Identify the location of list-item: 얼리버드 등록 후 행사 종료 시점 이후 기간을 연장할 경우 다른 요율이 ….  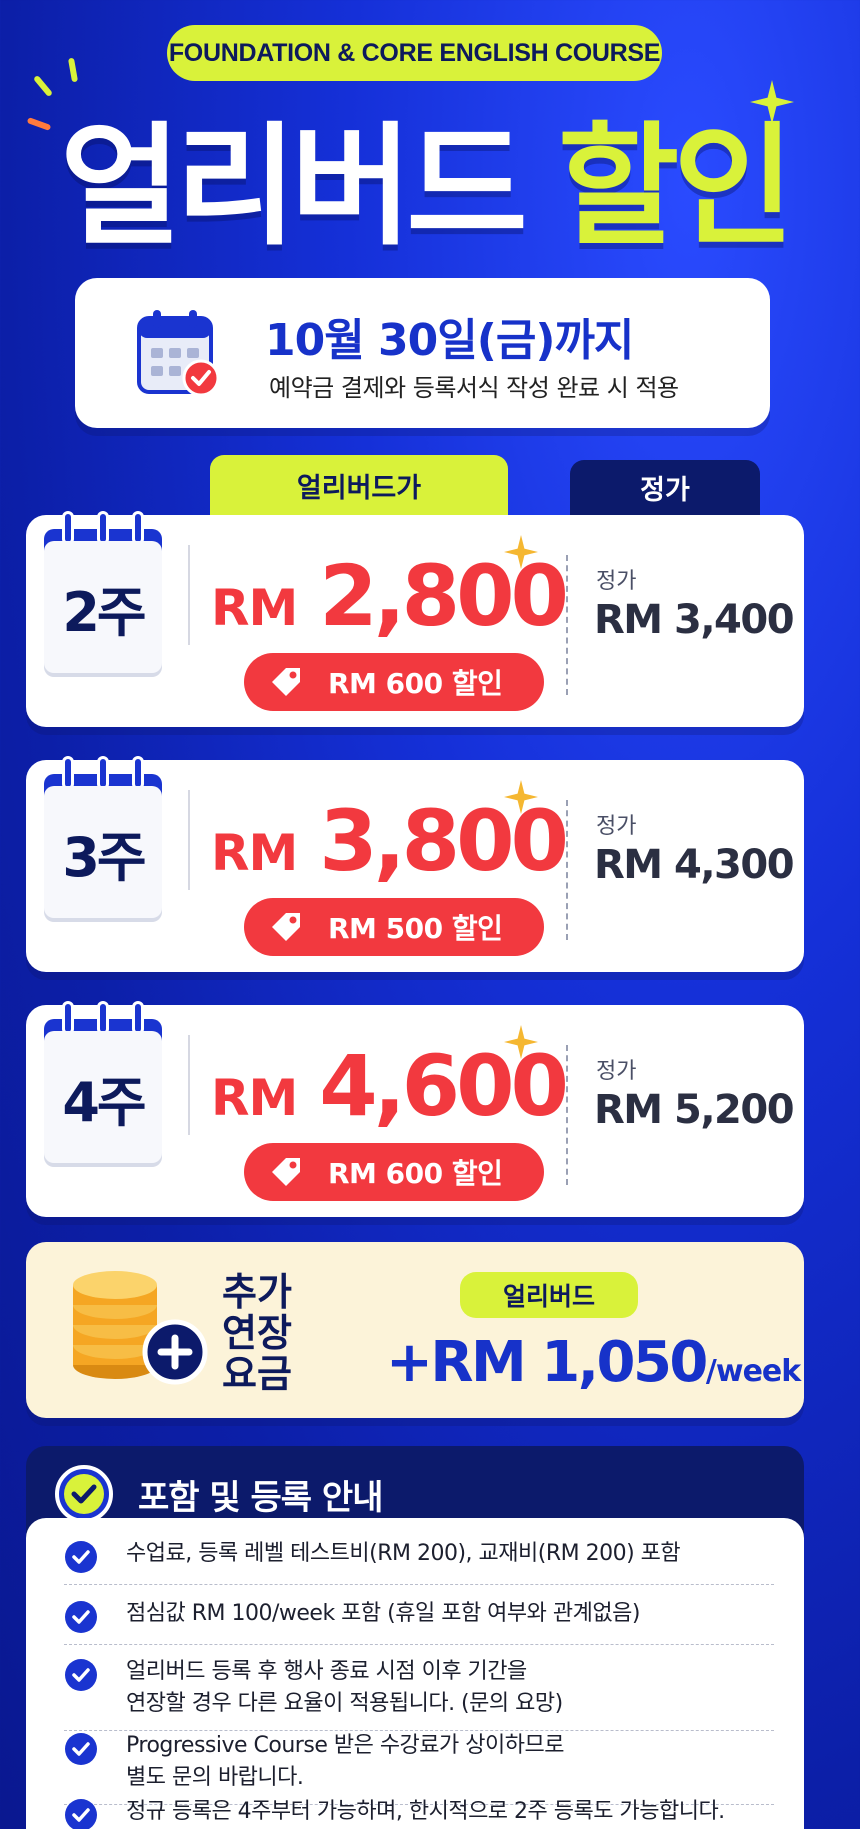
(419, 1693).